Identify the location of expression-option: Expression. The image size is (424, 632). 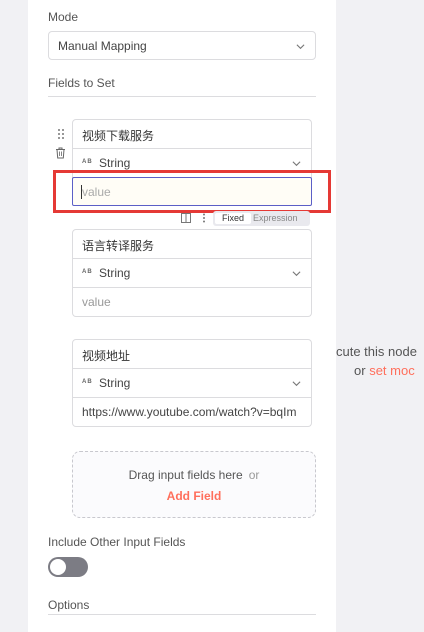
(275, 218).